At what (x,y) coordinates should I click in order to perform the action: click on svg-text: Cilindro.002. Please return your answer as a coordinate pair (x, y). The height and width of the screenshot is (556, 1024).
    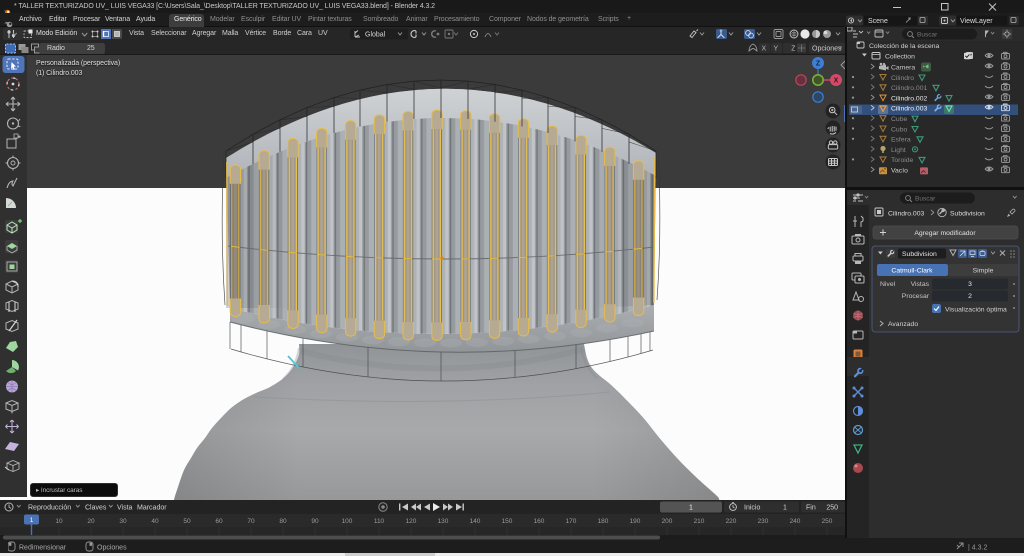
    Looking at the image, I should click on (909, 98).